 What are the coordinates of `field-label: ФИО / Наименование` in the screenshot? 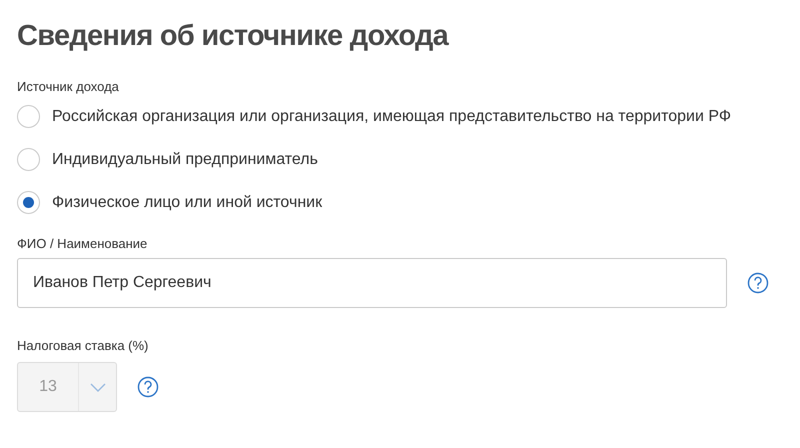 It's located at (82, 244).